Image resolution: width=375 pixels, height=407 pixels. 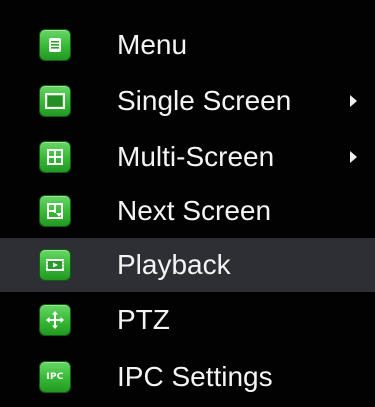 What do you see at coordinates (174, 264) in the screenshot?
I see `menu-item-label: Playback` at bounding box center [174, 264].